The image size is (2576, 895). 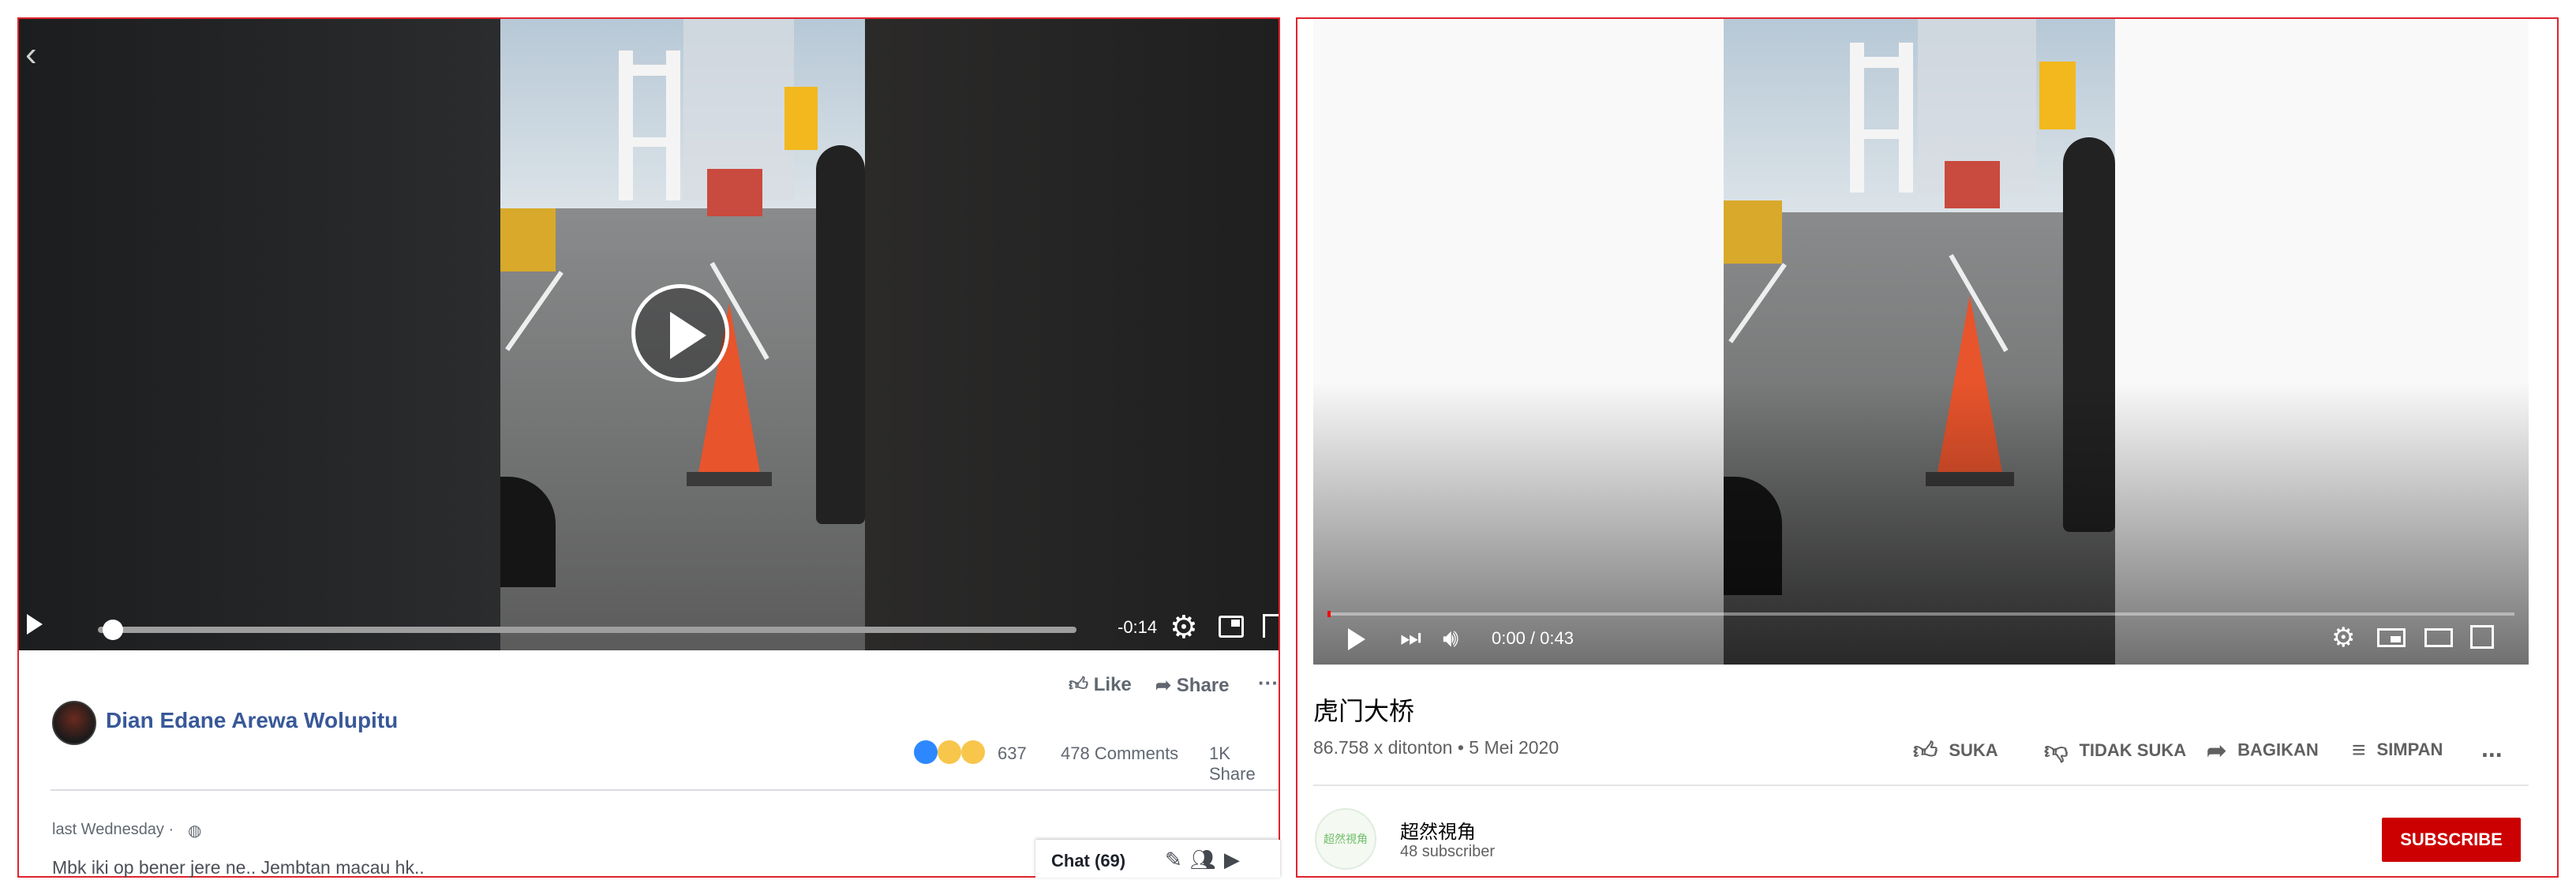 What do you see at coordinates (1973, 750) in the screenshot?
I see `like-label: SUKA` at bounding box center [1973, 750].